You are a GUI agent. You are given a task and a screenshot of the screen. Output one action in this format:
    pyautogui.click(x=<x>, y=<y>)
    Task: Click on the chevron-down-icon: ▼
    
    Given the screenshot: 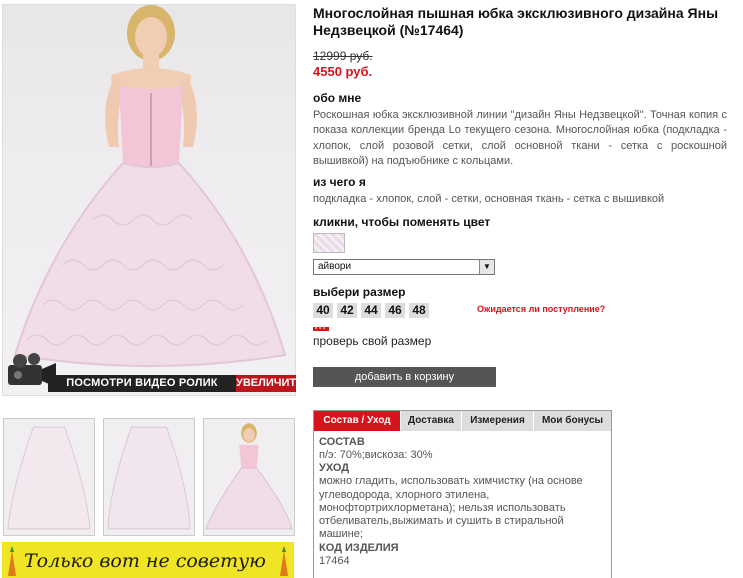 What is the action you would take?
    pyautogui.click(x=486, y=267)
    